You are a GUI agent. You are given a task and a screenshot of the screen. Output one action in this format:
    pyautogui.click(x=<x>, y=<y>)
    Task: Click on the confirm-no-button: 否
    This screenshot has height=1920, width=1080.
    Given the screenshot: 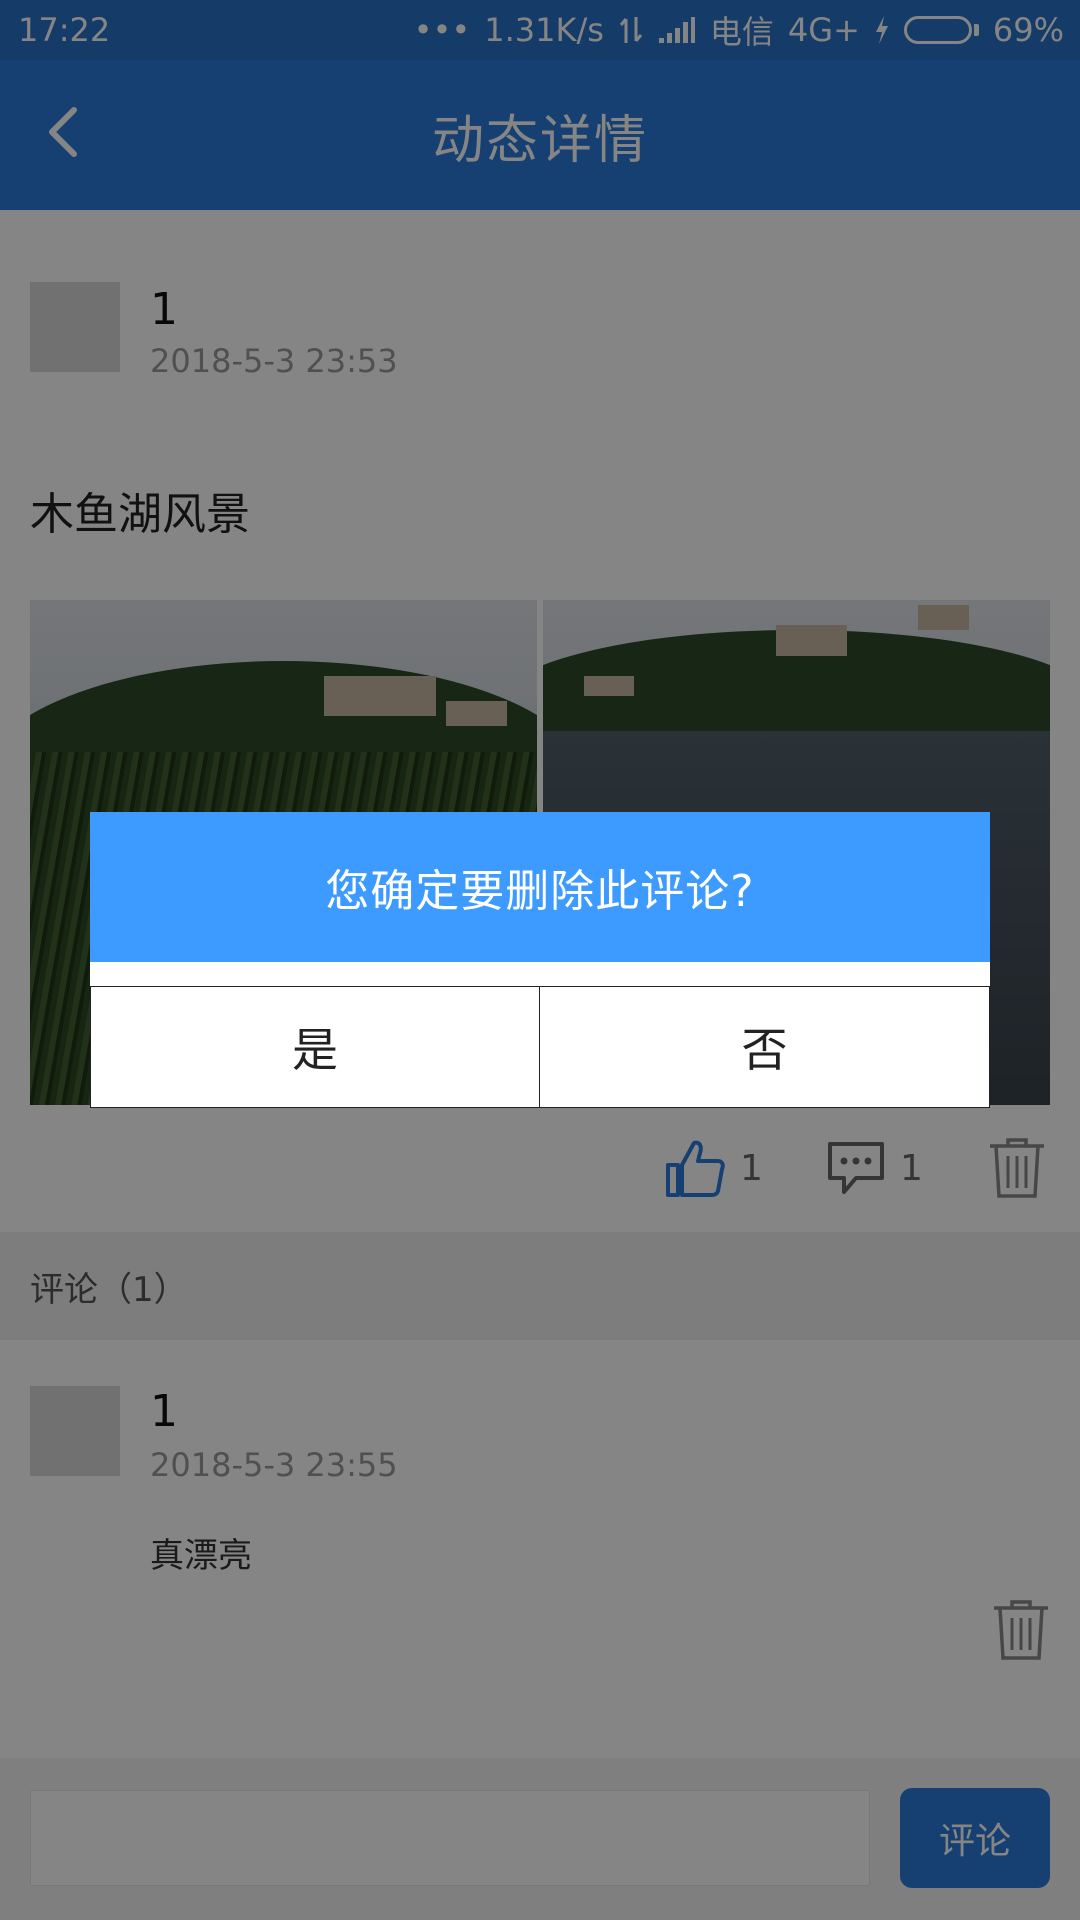 What is the action you would take?
    pyautogui.click(x=764, y=1047)
    